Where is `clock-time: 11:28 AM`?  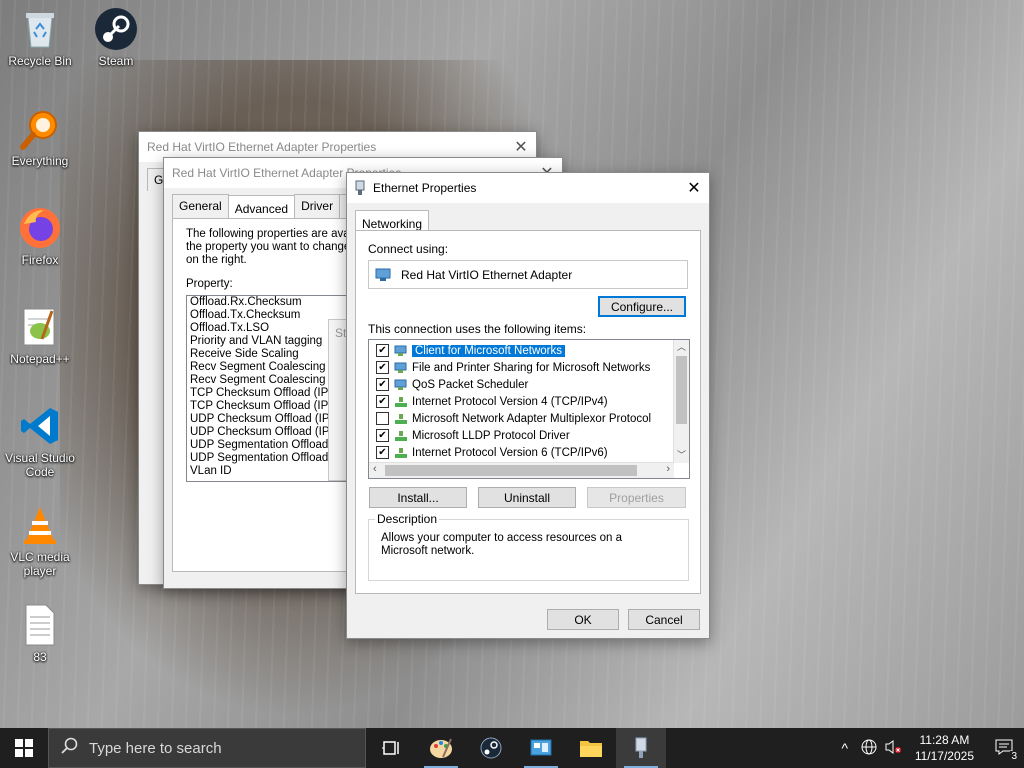 clock-time: 11:28 AM is located at coordinates (944, 740).